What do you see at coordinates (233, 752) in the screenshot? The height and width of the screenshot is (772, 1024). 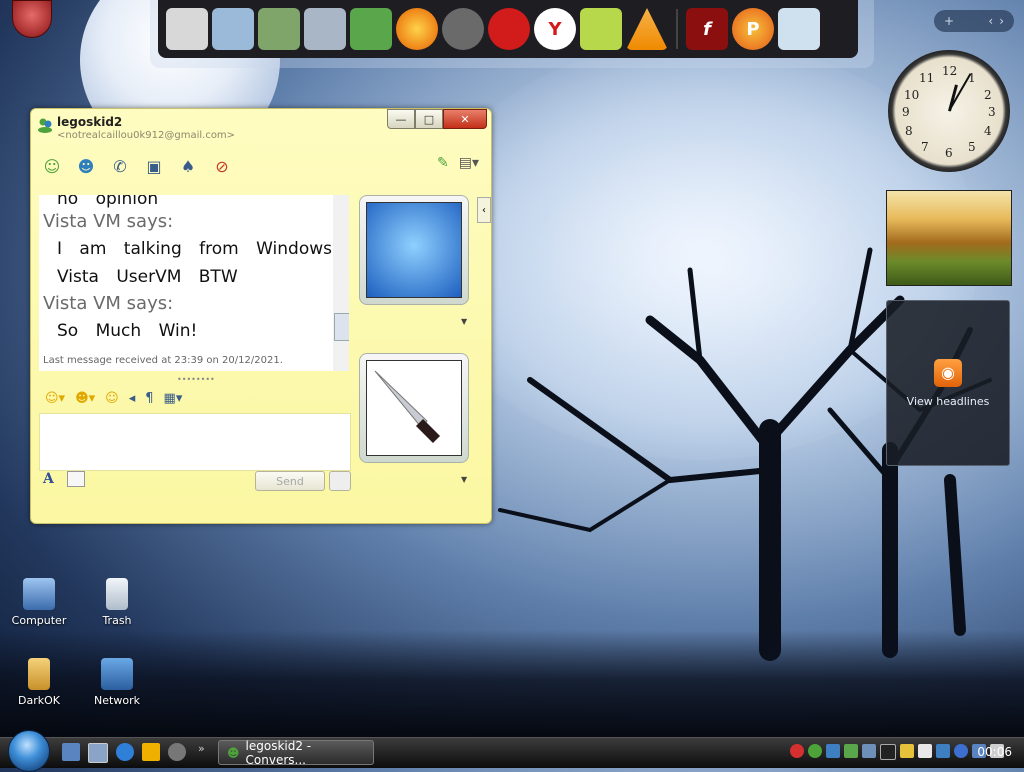 I see `messenger-icon: ☻` at bounding box center [233, 752].